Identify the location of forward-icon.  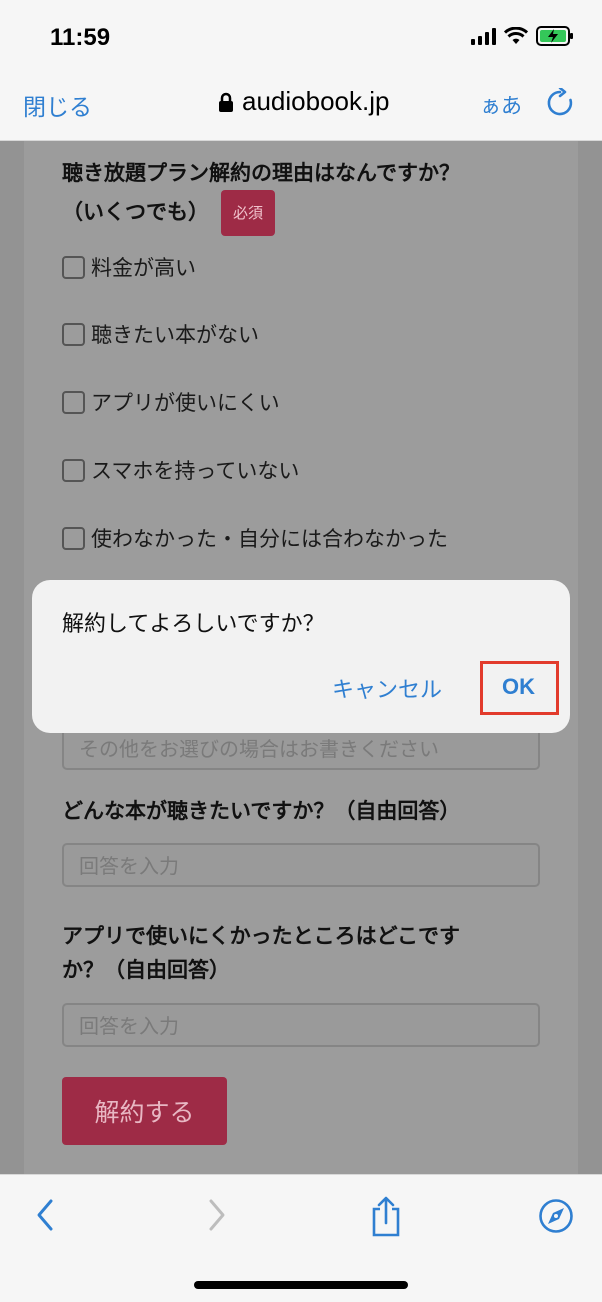
(217, 1215).